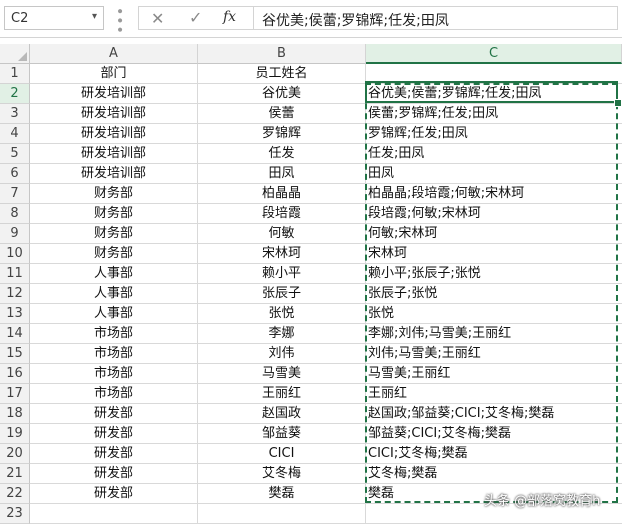 This screenshot has height=524, width=622. What do you see at coordinates (15, 234) in the screenshot?
I see `row-header: 9` at bounding box center [15, 234].